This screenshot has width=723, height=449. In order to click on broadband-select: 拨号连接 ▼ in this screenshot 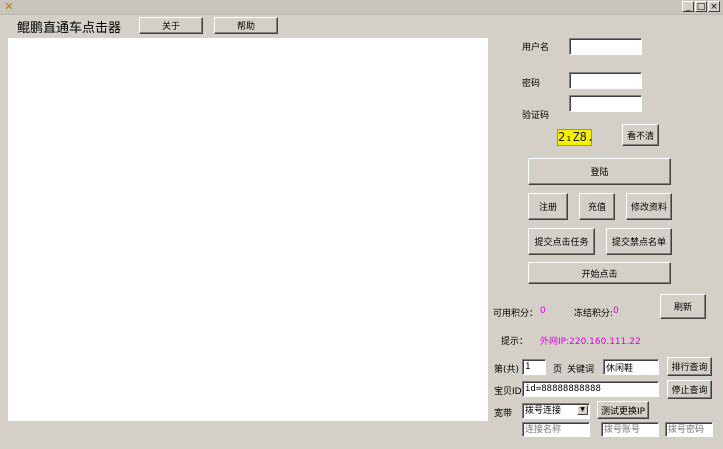, I will do `click(556, 411)`.